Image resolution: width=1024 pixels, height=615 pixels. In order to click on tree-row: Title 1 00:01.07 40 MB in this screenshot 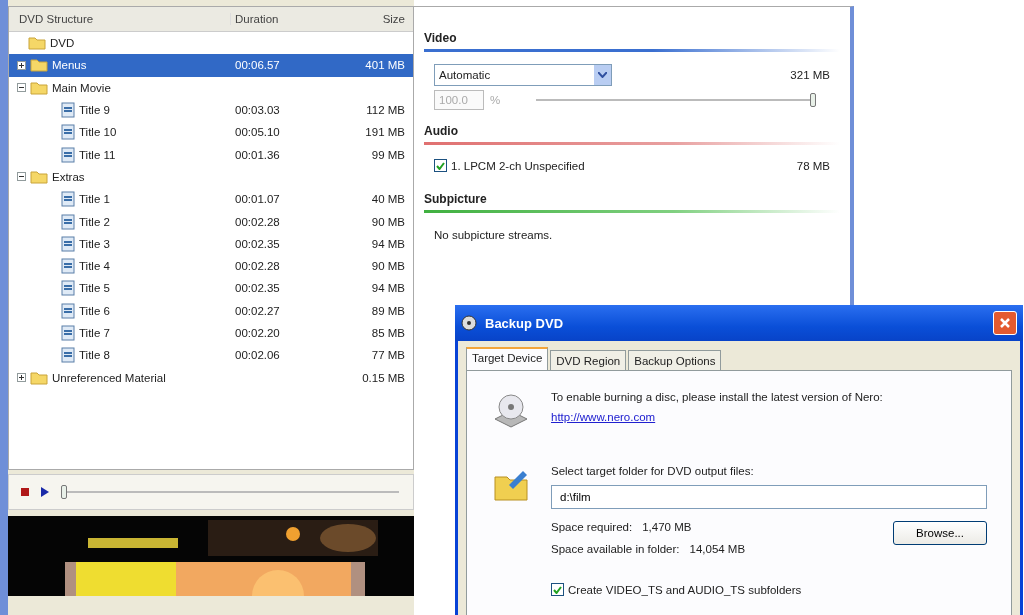, I will do `click(211, 199)`.